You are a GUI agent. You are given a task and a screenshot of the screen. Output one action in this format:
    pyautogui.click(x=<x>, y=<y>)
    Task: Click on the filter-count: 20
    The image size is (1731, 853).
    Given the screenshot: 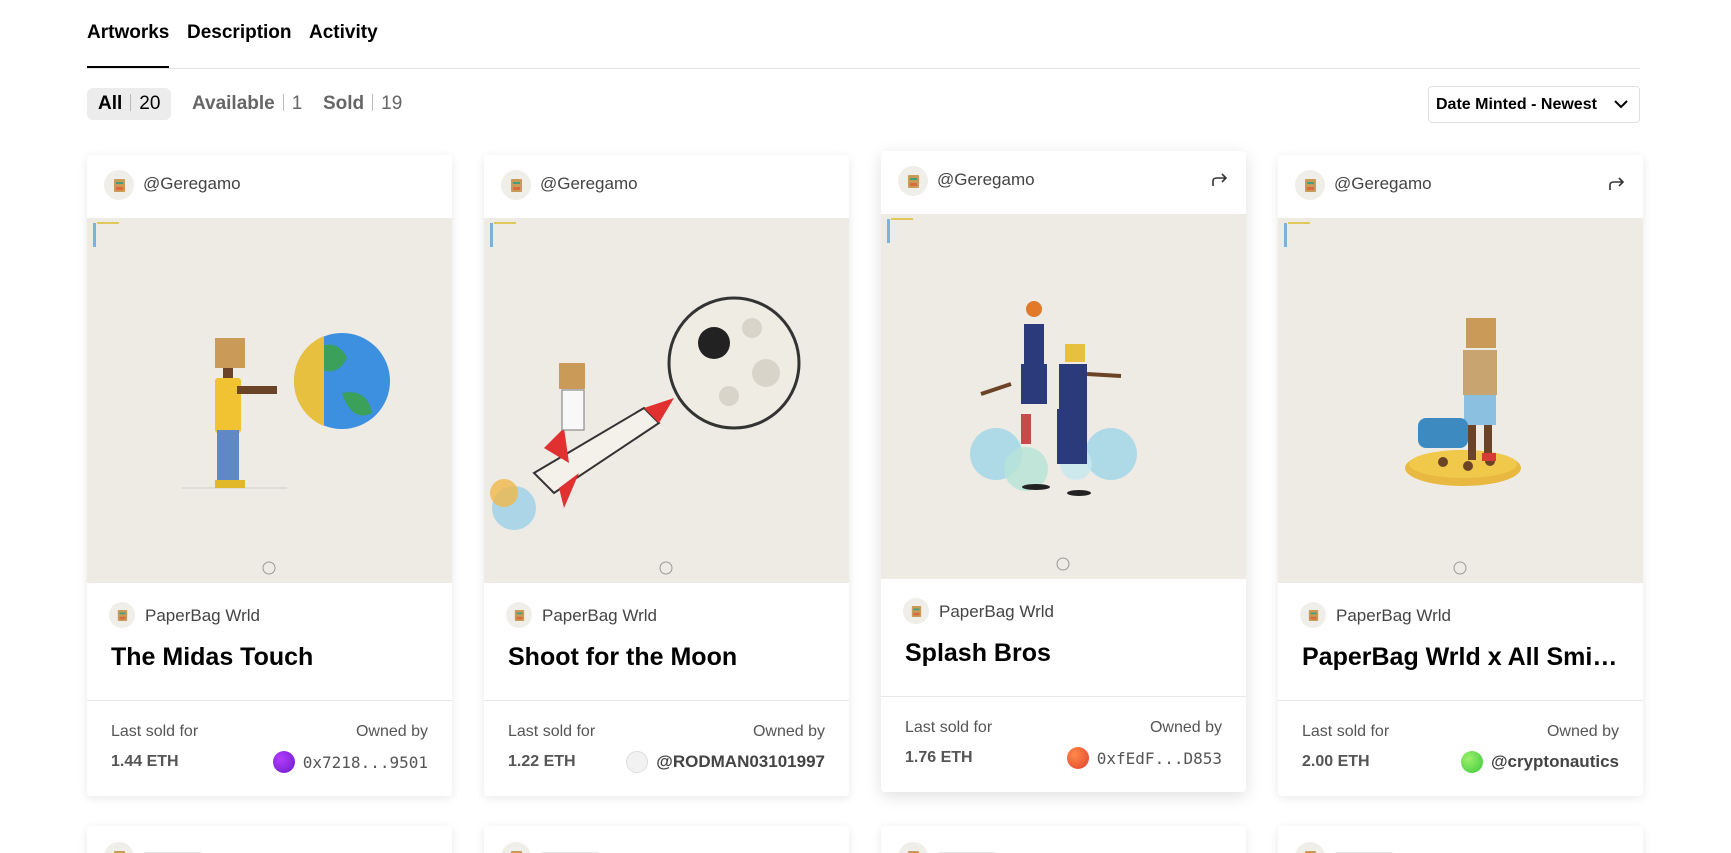 What is the action you would take?
    pyautogui.click(x=150, y=103)
    